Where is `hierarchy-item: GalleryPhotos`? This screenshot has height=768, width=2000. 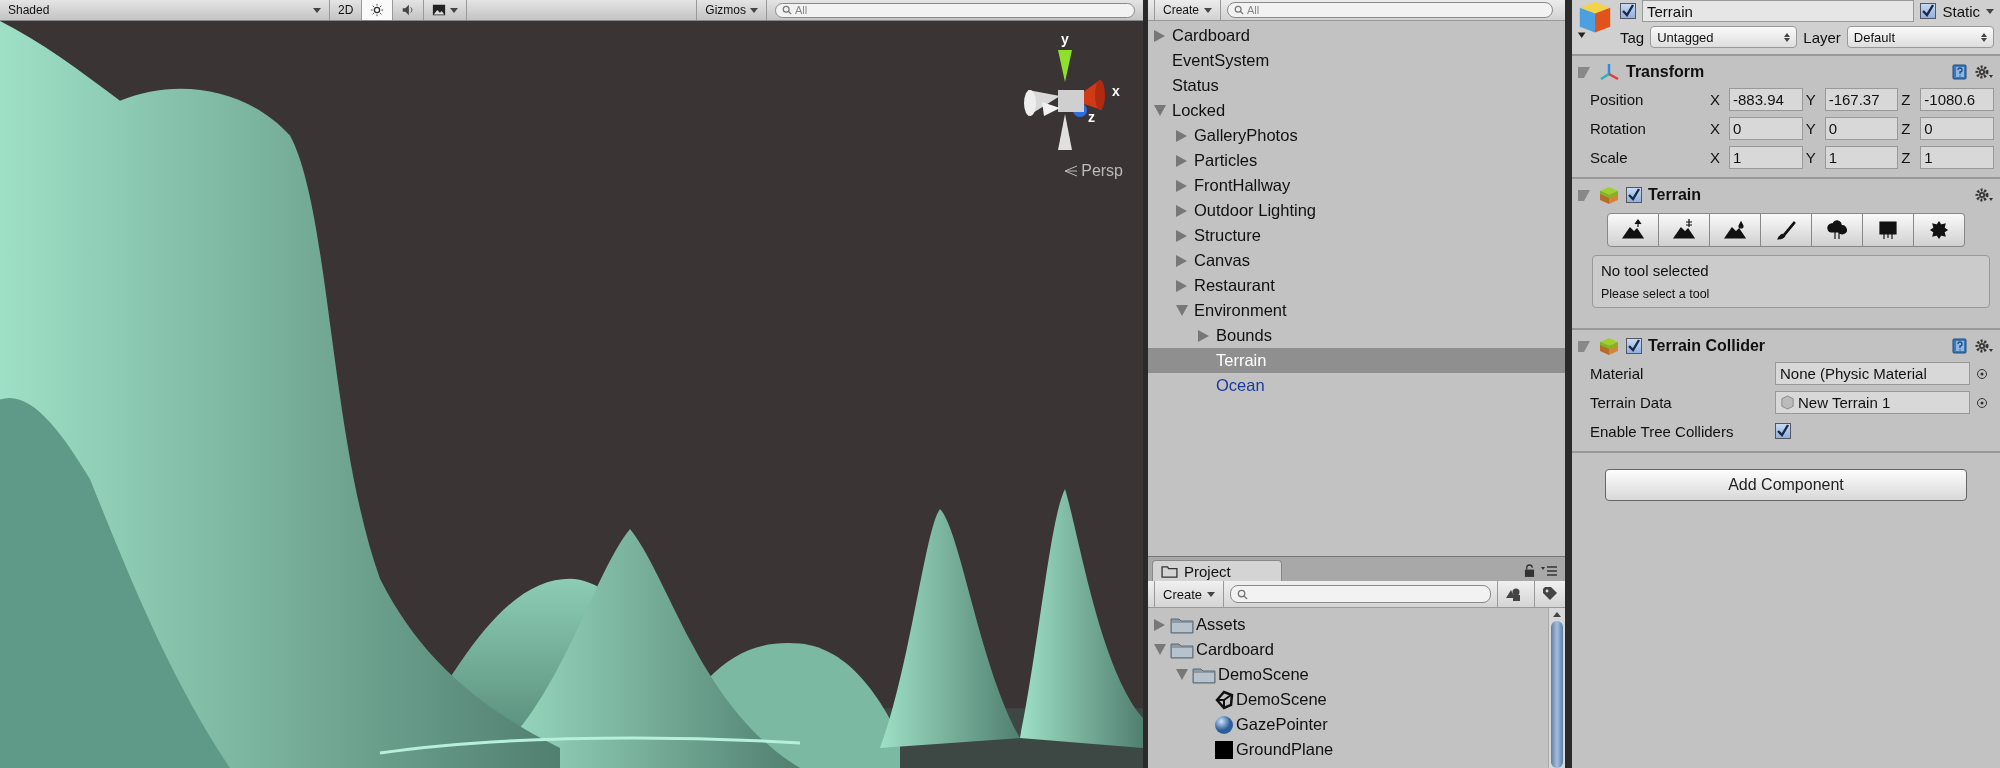 hierarchy-item: GalleryPhotos is located at coordinates (1356, 135).